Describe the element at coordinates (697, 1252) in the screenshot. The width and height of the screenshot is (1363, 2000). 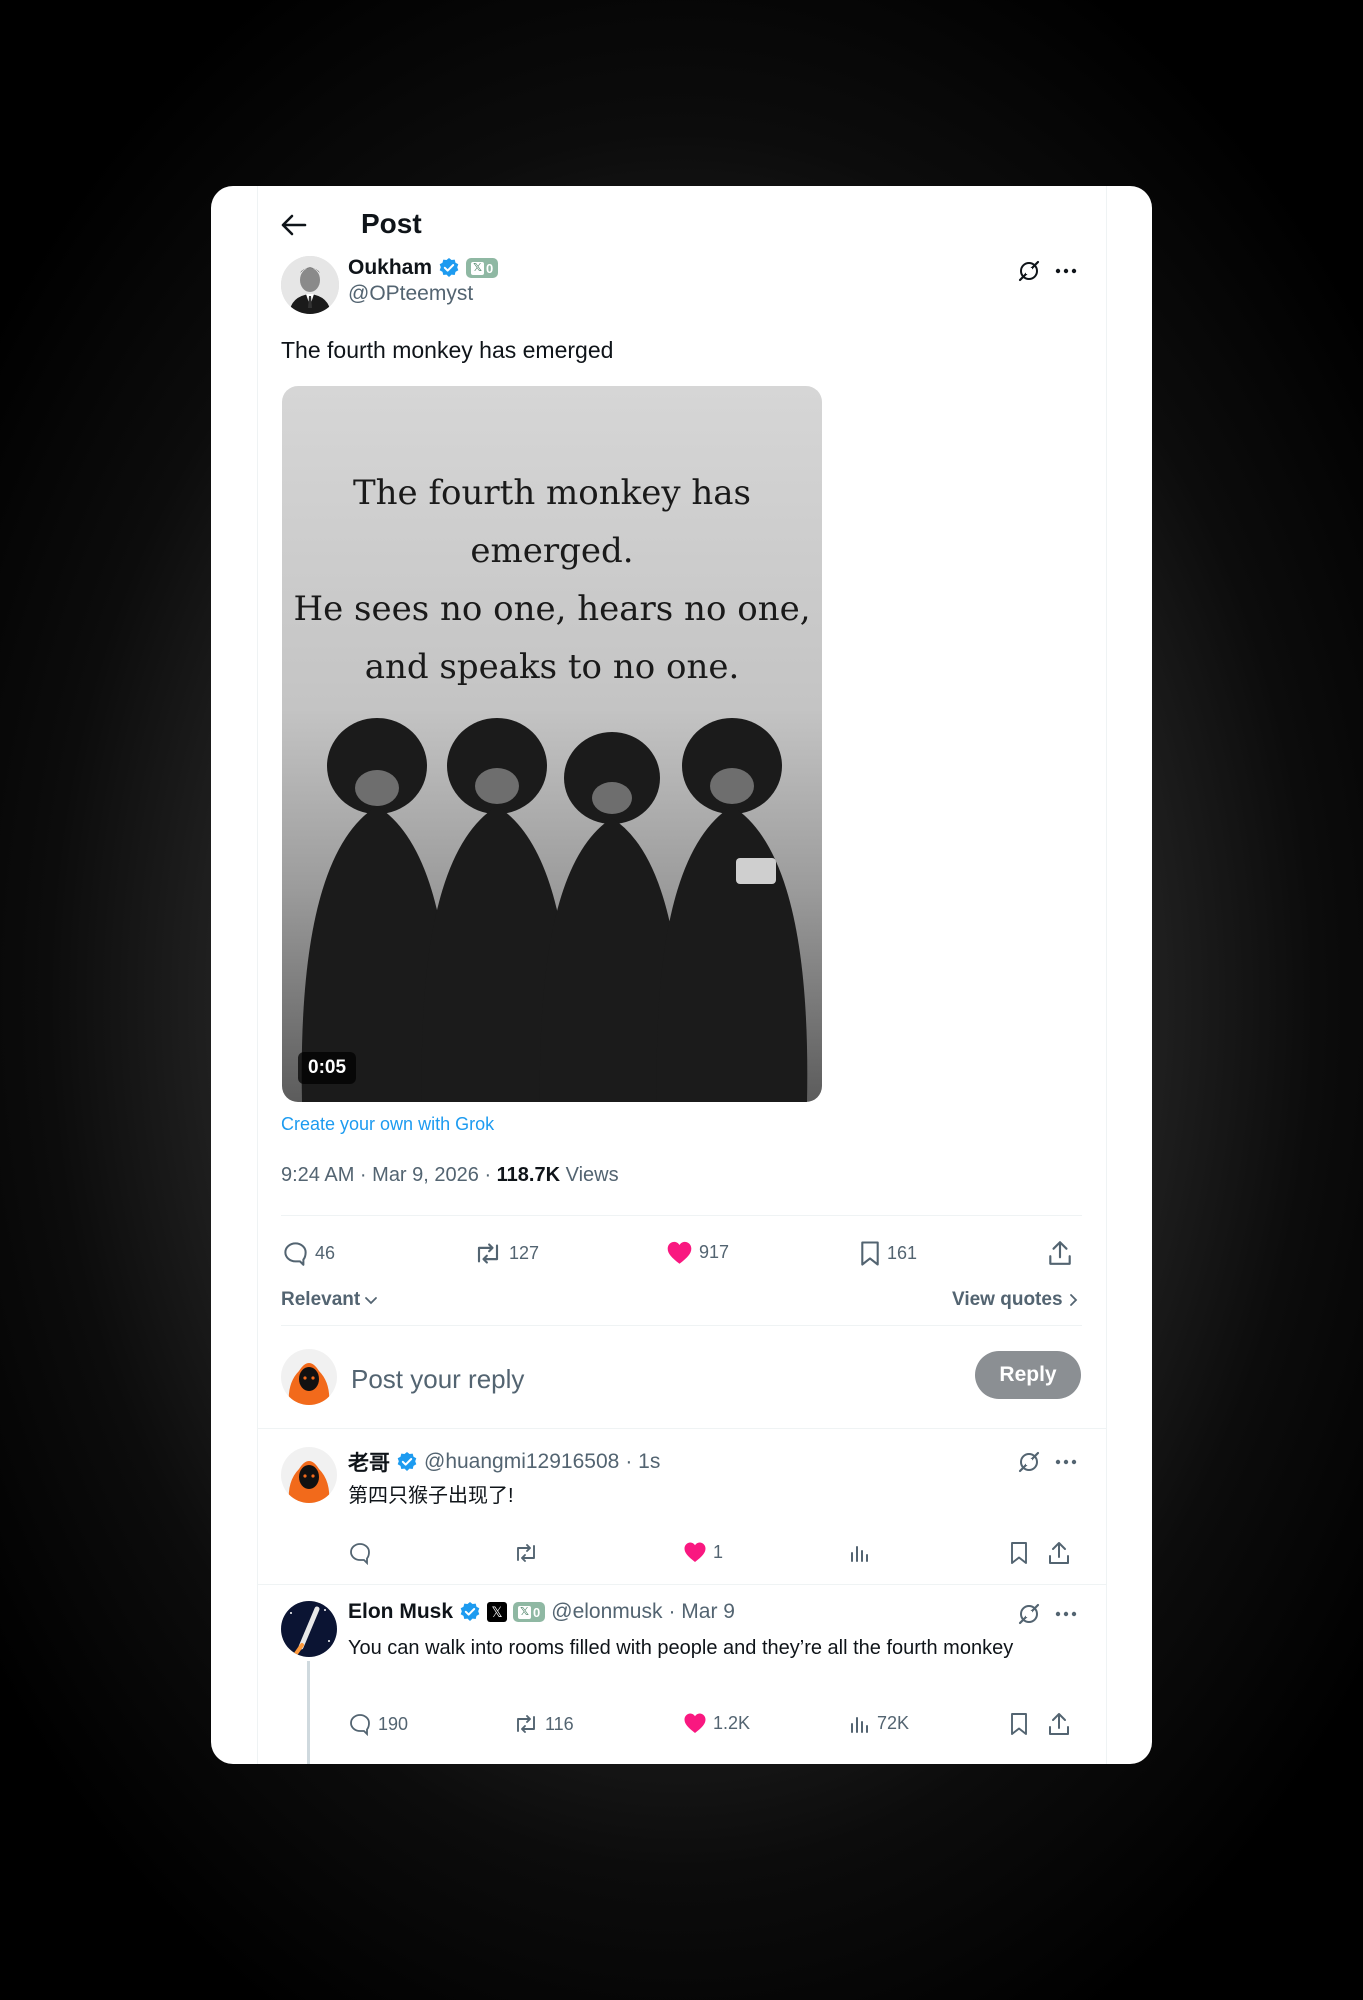
I see `like-action: 917` at that location.